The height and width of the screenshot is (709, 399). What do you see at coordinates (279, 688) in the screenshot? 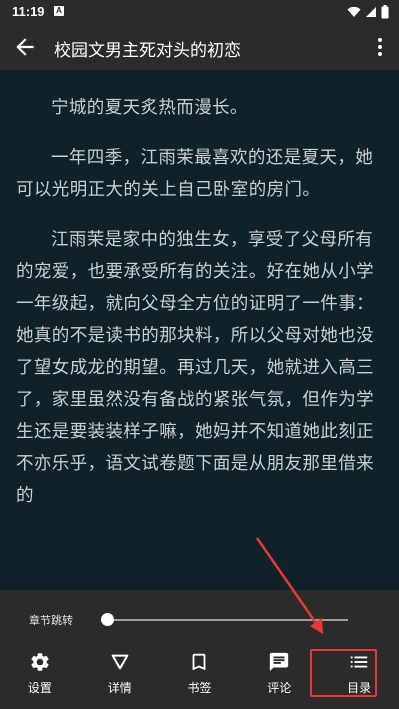
I see `nav-label: 评论` at bounding box center [279, 688].